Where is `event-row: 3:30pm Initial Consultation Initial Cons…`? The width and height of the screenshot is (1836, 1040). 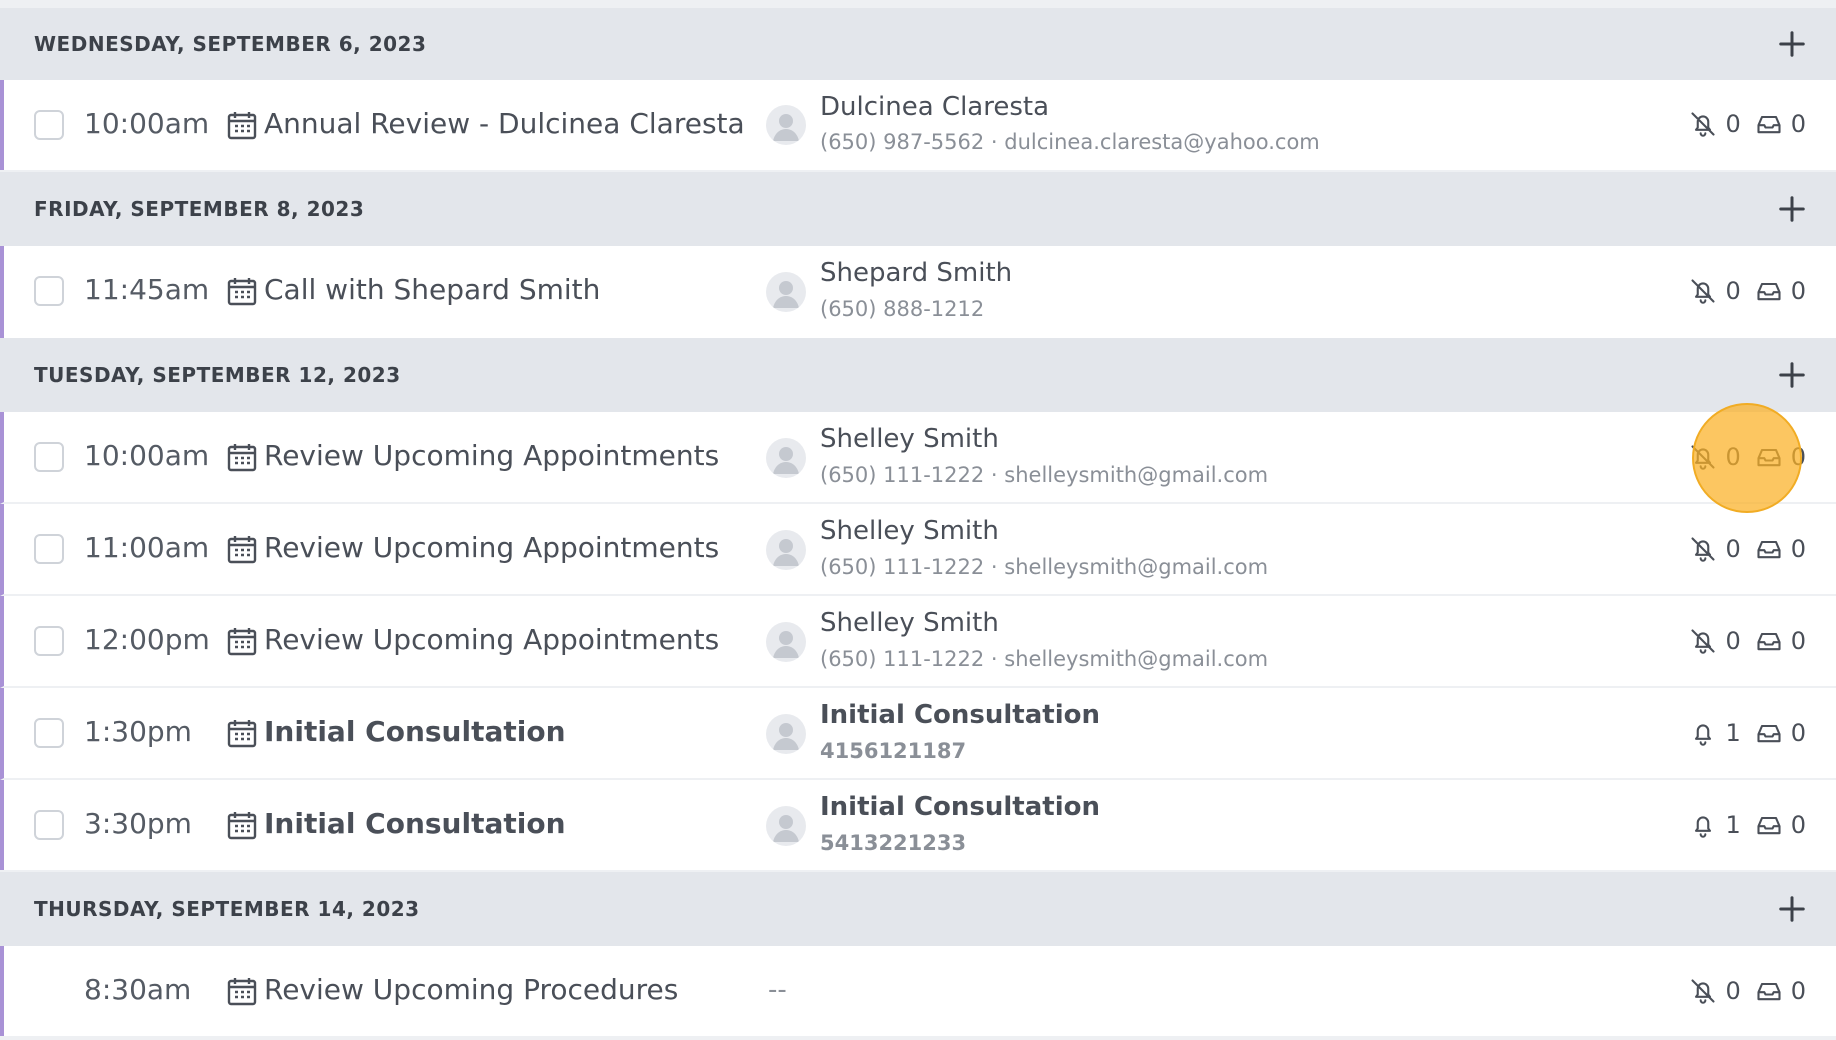
event-row: 3:30pm Initial Consultation Initial Cons… is located at coordinates (918, 825).